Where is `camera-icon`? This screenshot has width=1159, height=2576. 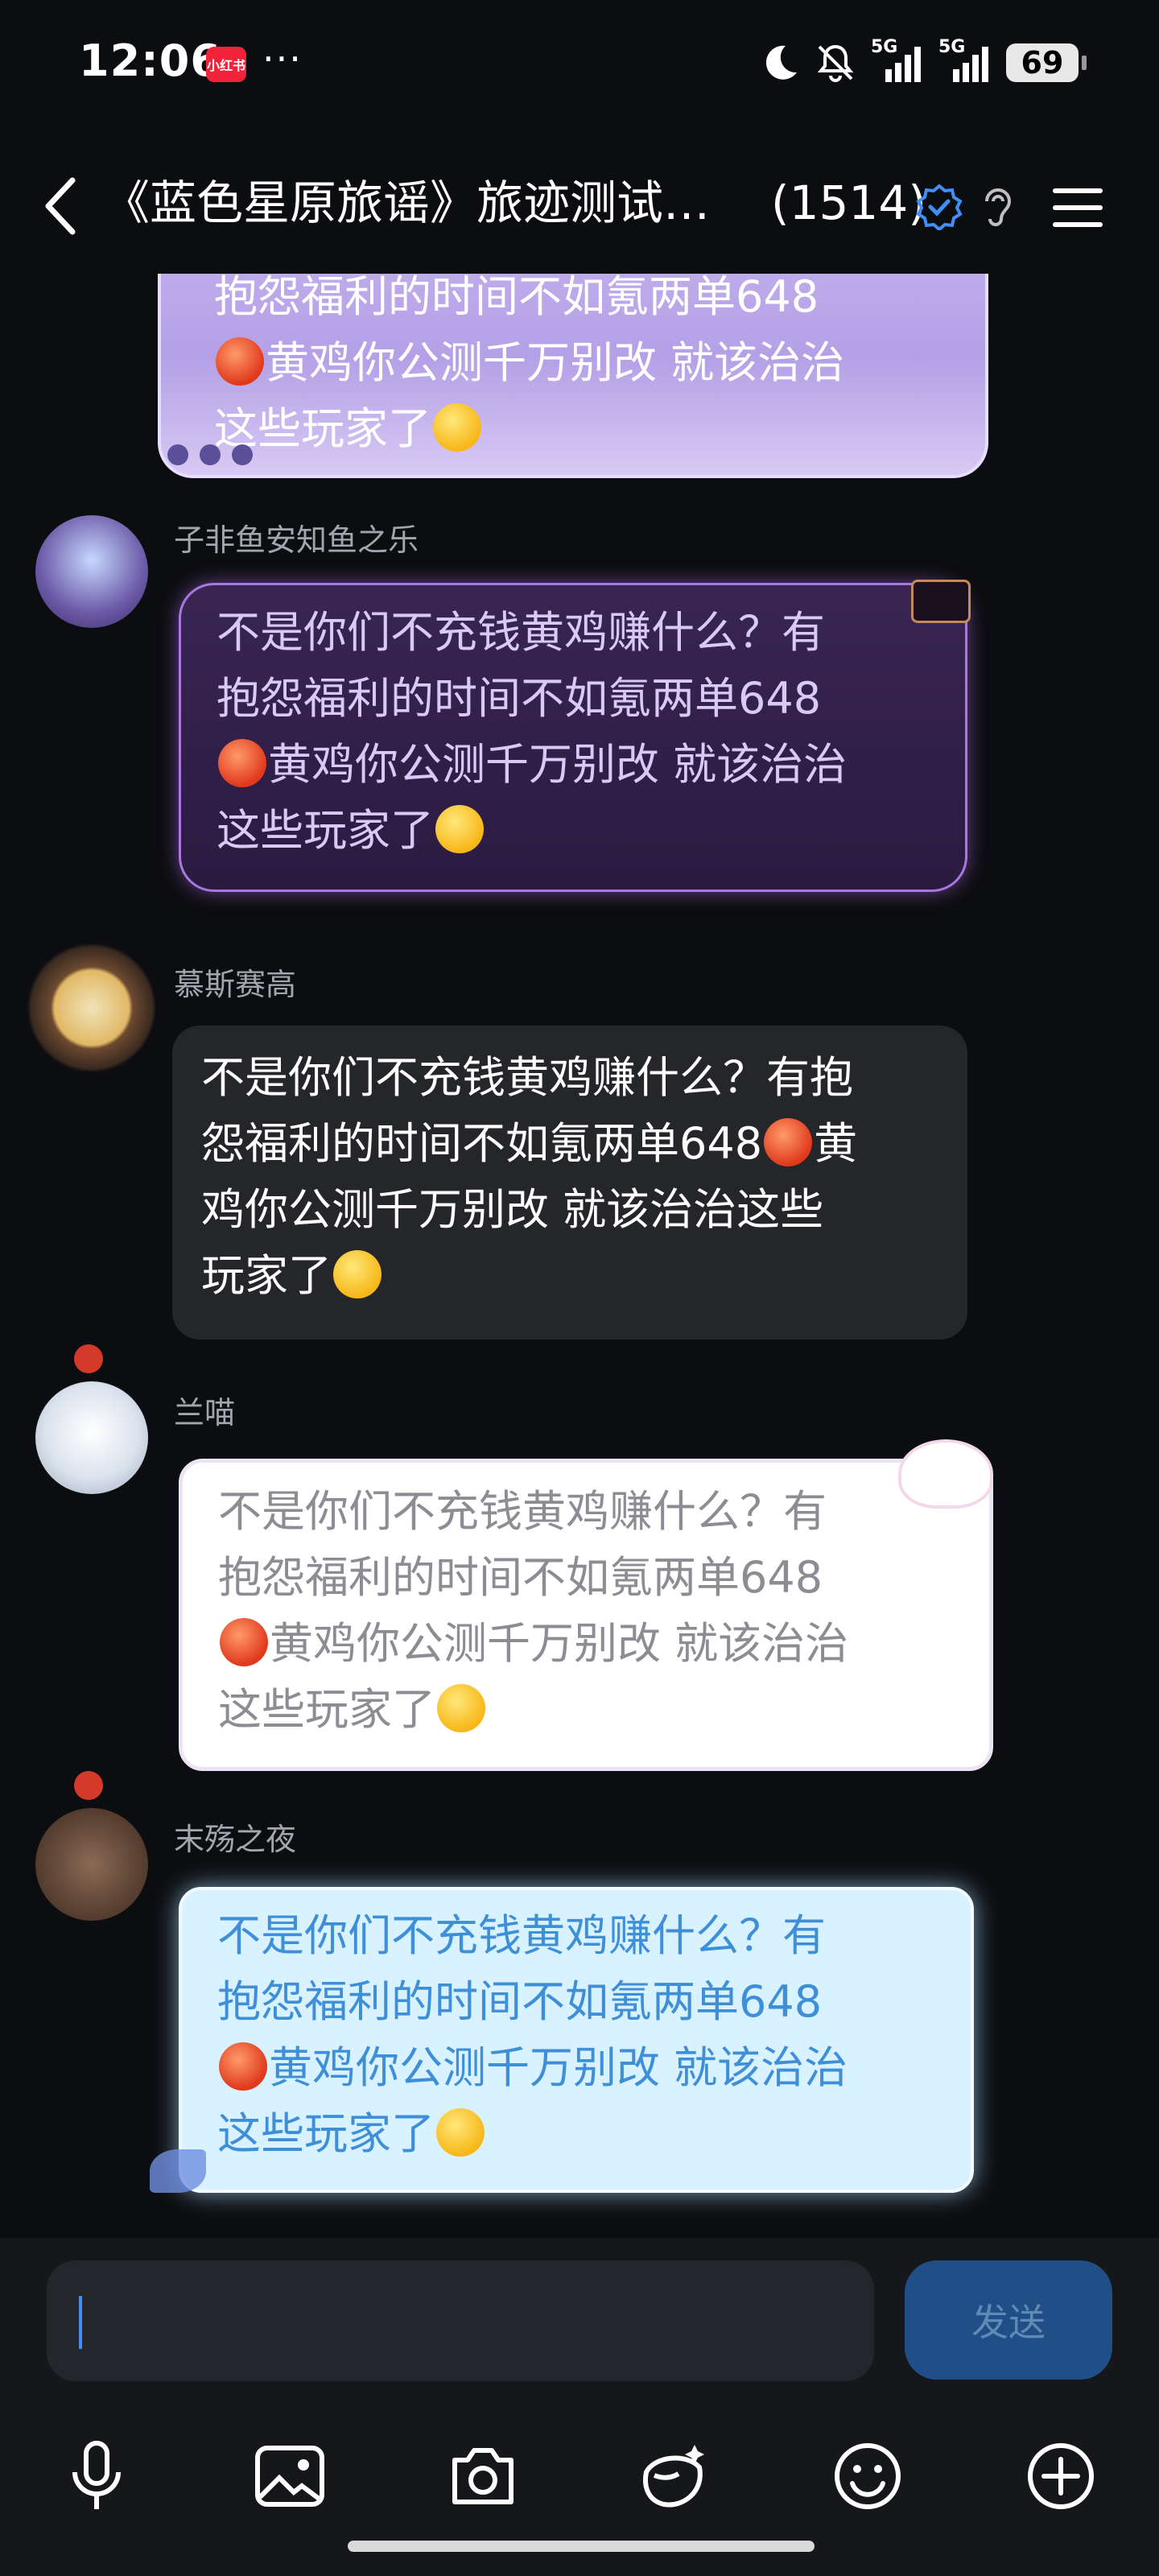 camera-icon is located at coordinates (483, 2476).